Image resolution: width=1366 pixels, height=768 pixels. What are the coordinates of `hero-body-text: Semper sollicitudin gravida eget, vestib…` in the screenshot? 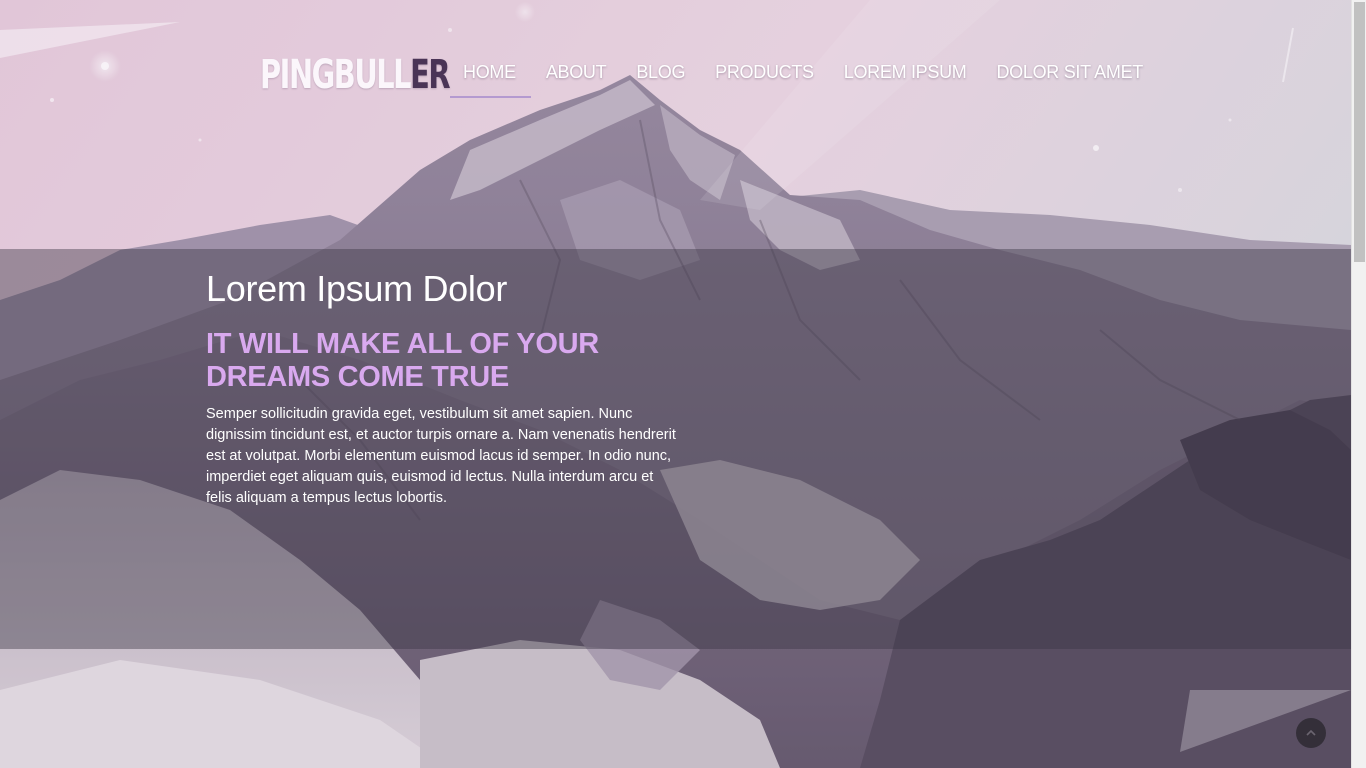 It's located at (441, 456).